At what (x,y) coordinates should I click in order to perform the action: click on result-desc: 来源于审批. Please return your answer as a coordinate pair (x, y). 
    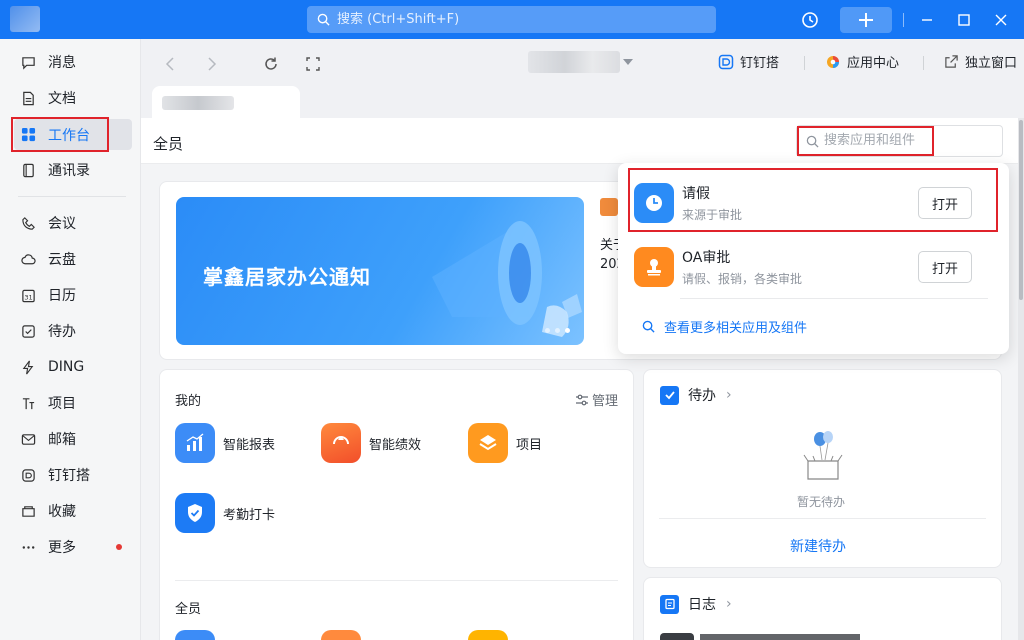
    Looking at the image, I should click on (712, 215).